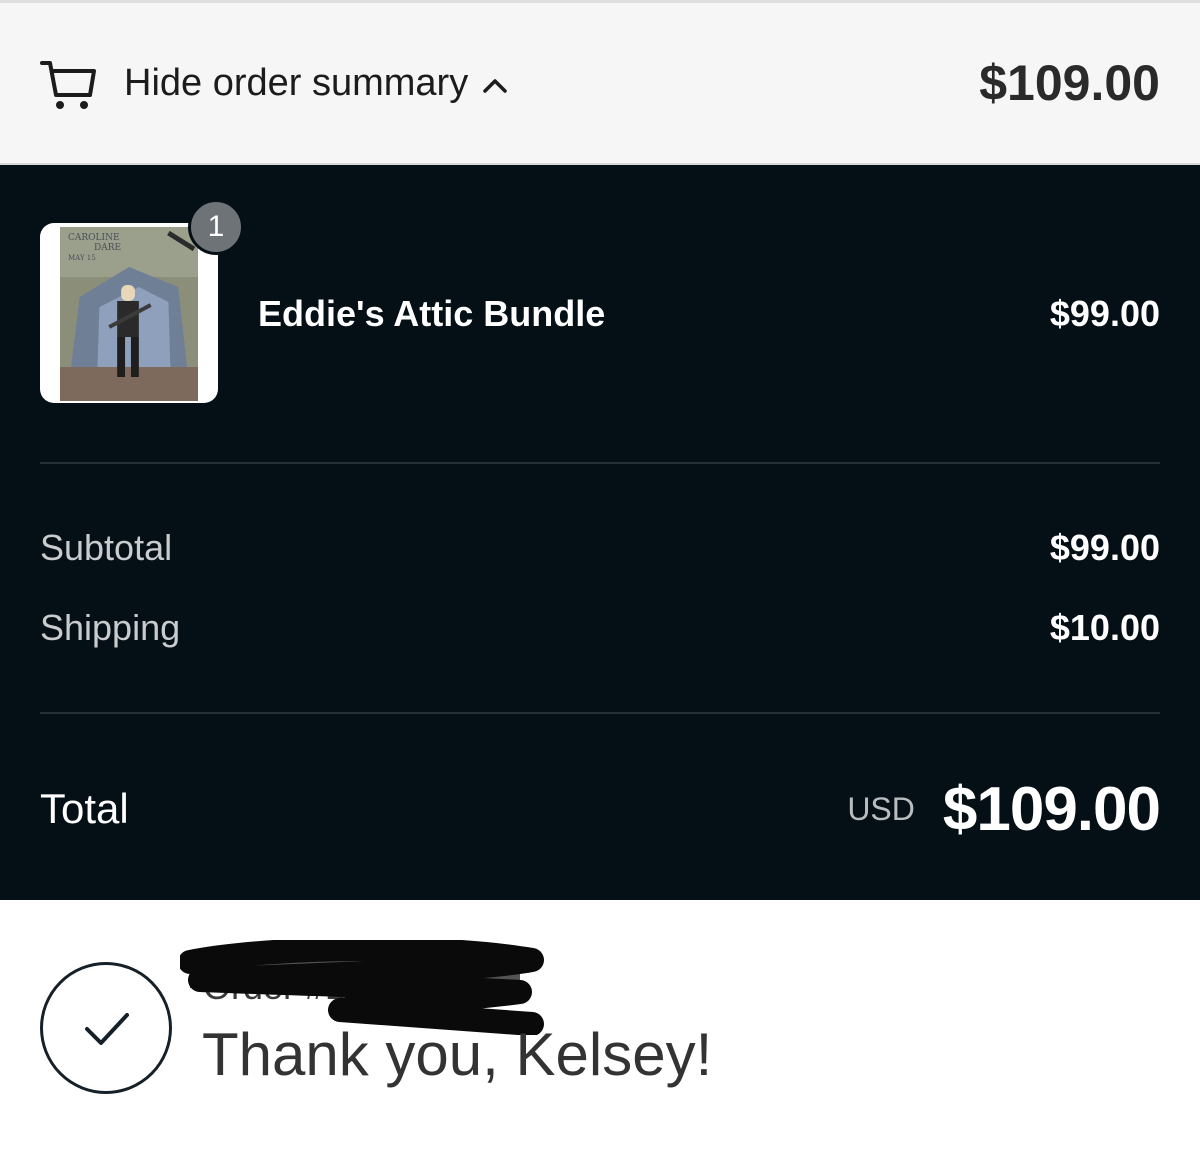  I want to click on thumbnail-text-1: CAROLINE, so click(94, 238).